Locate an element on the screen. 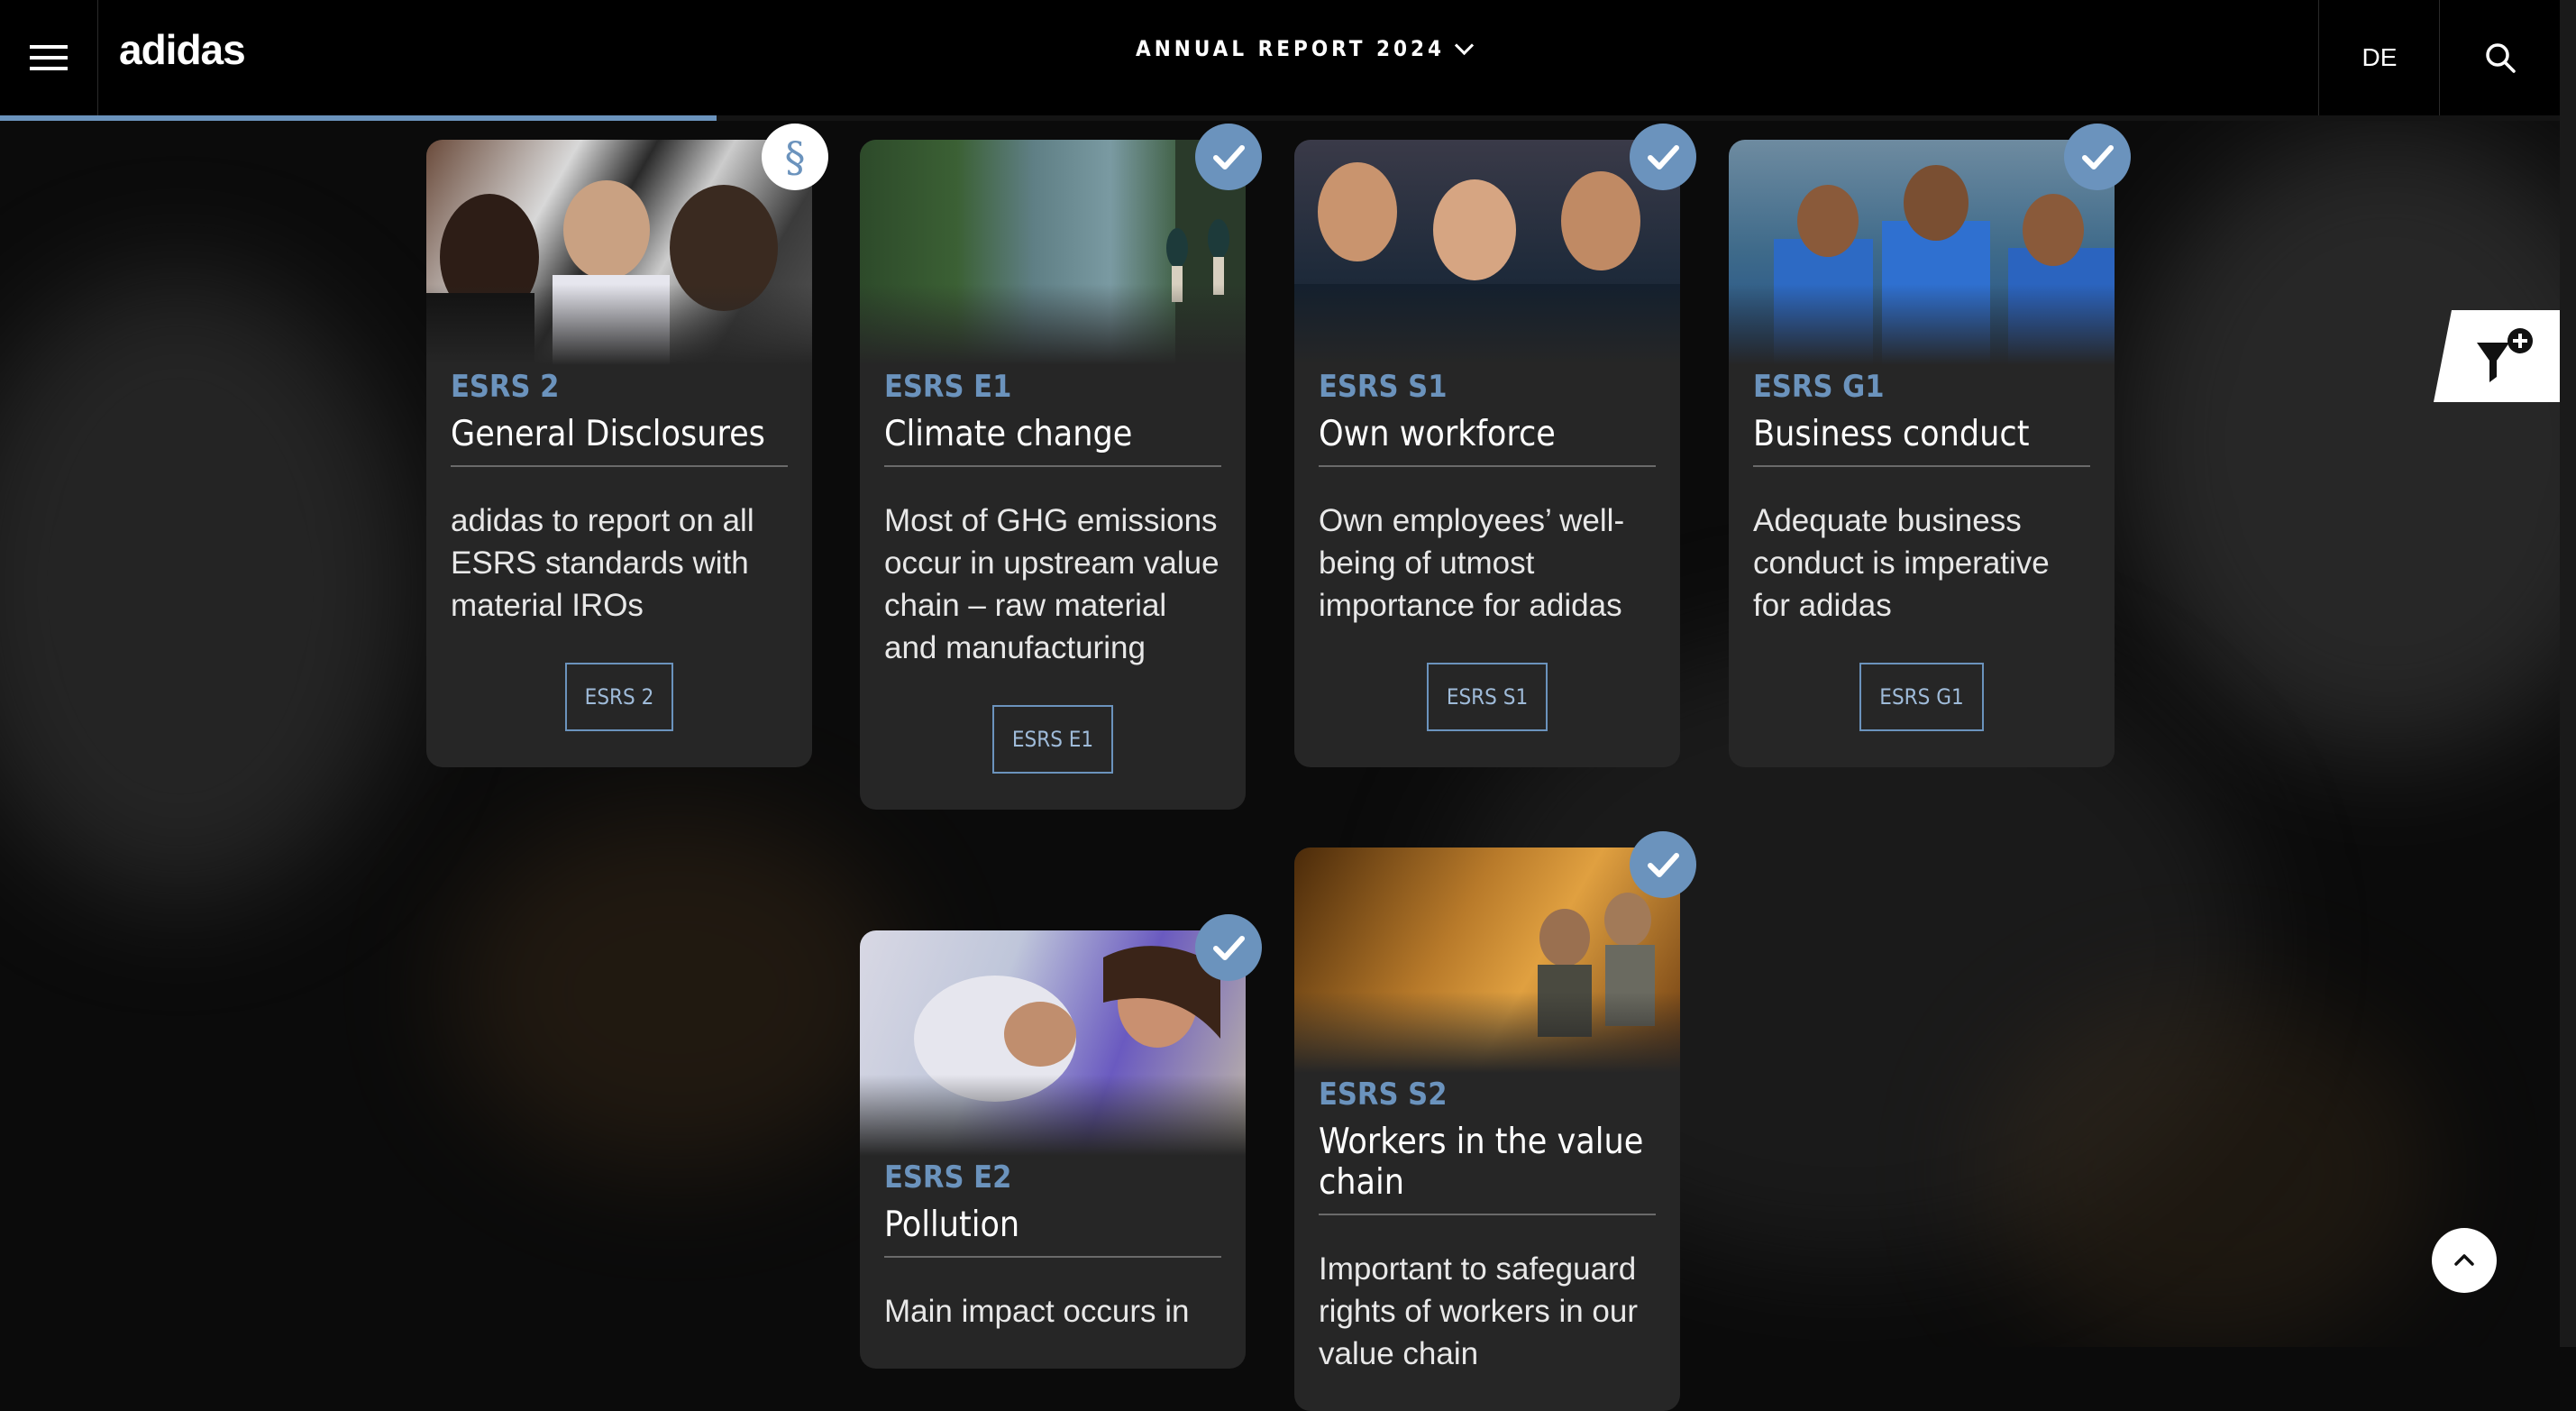 The image size is (2576, 1411). card-code: ESRS 2 is located at coordinates (505, 387).